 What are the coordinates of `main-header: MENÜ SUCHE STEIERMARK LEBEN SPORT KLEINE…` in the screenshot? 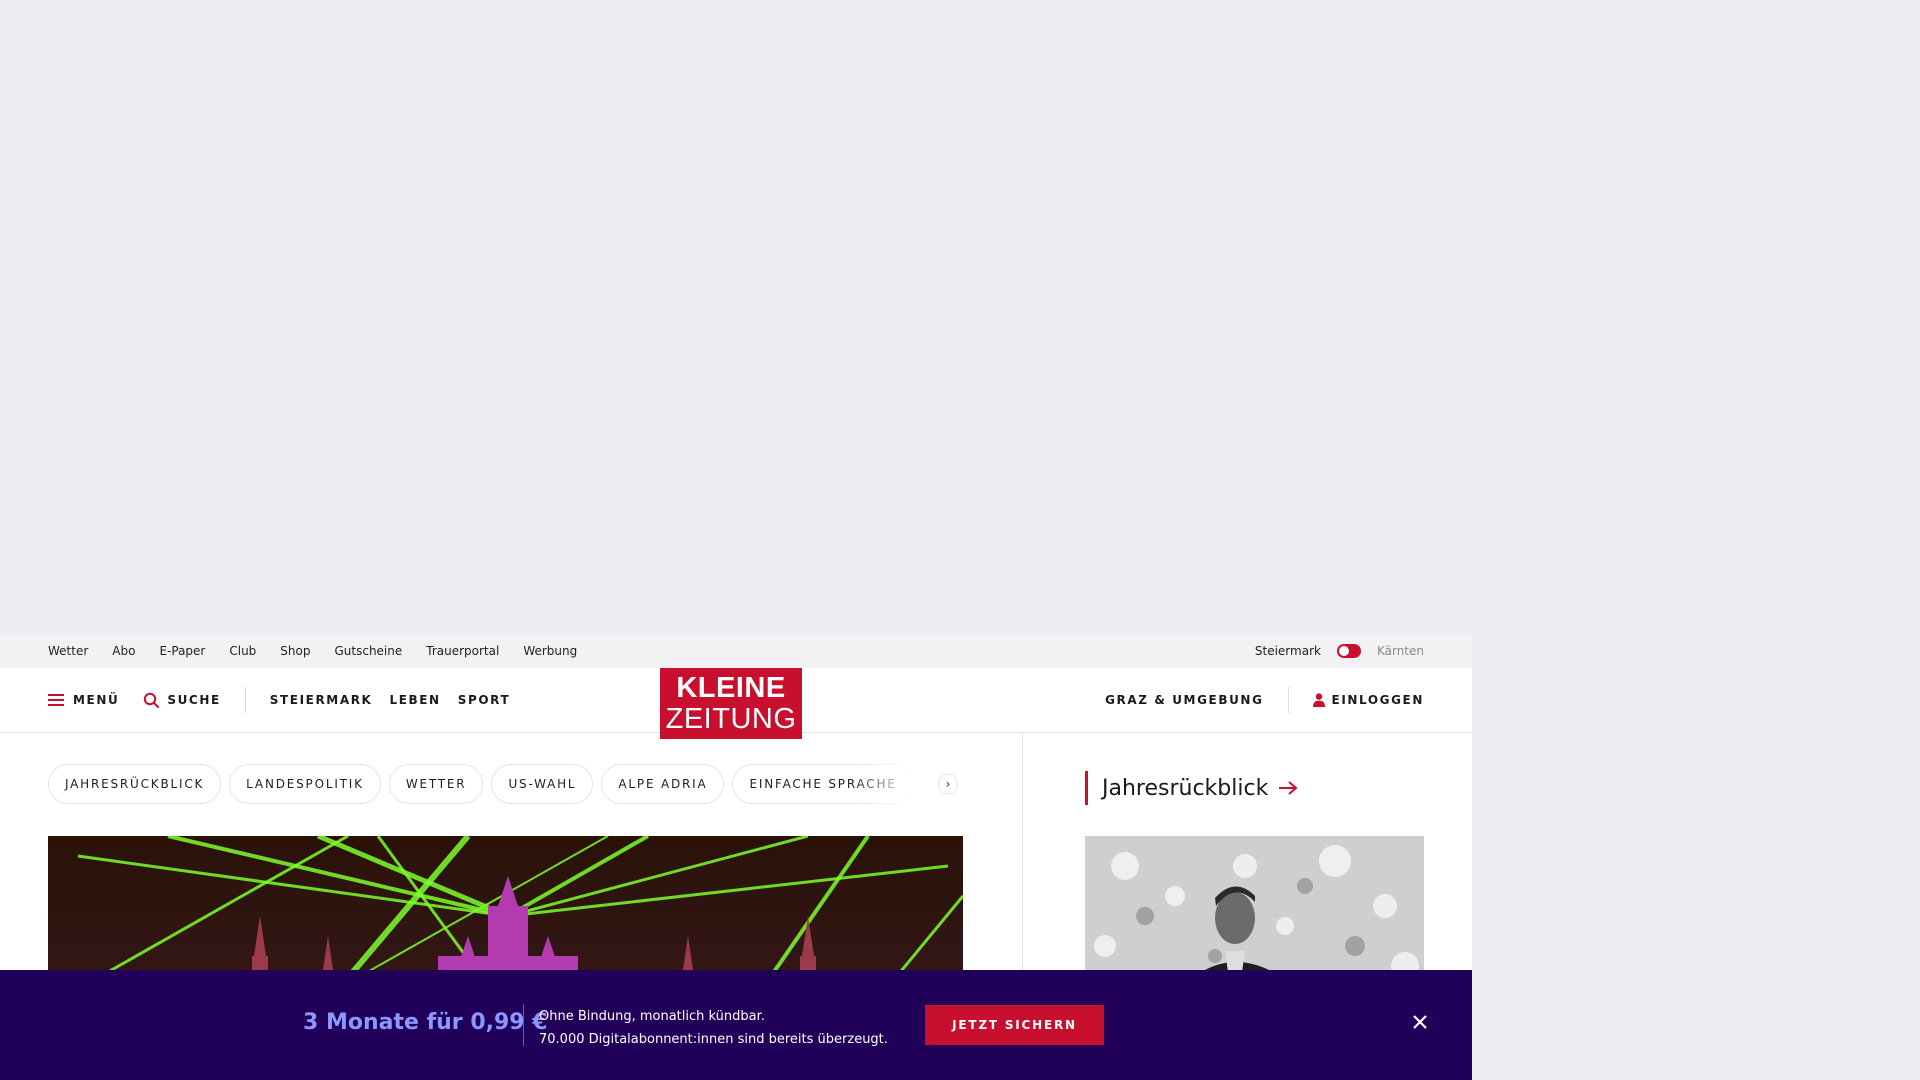 It's located at (736, 703).